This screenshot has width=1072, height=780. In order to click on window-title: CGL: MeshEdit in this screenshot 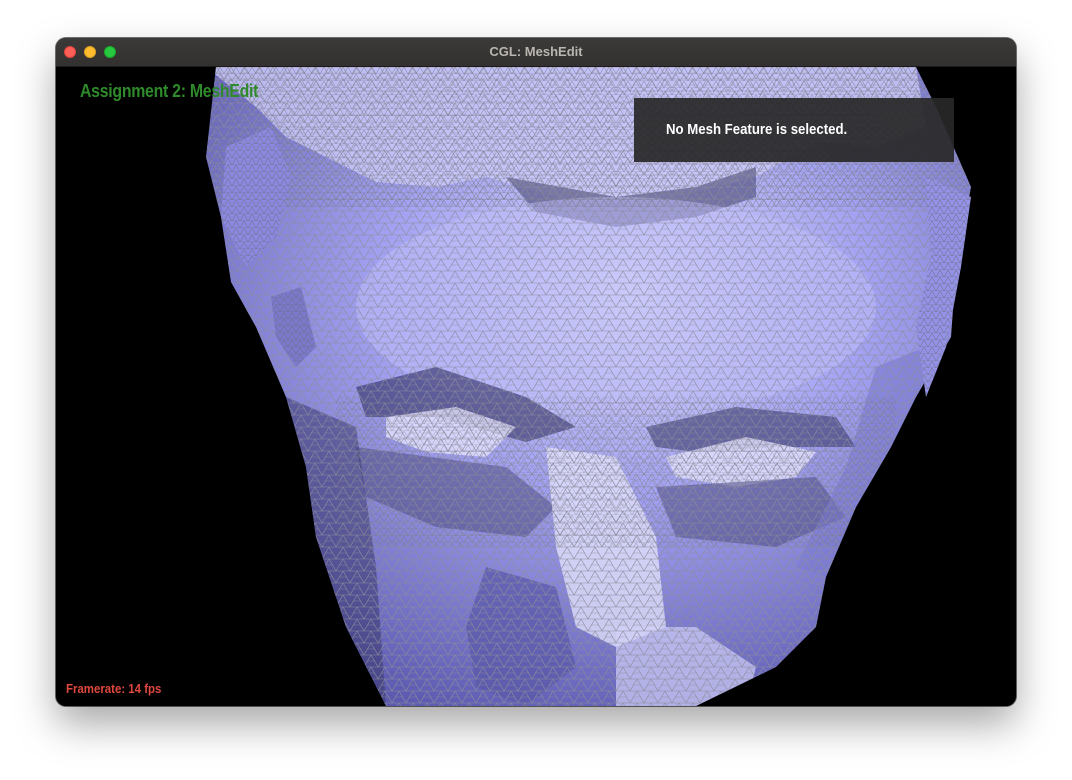, I will do `click(536, 51)`.